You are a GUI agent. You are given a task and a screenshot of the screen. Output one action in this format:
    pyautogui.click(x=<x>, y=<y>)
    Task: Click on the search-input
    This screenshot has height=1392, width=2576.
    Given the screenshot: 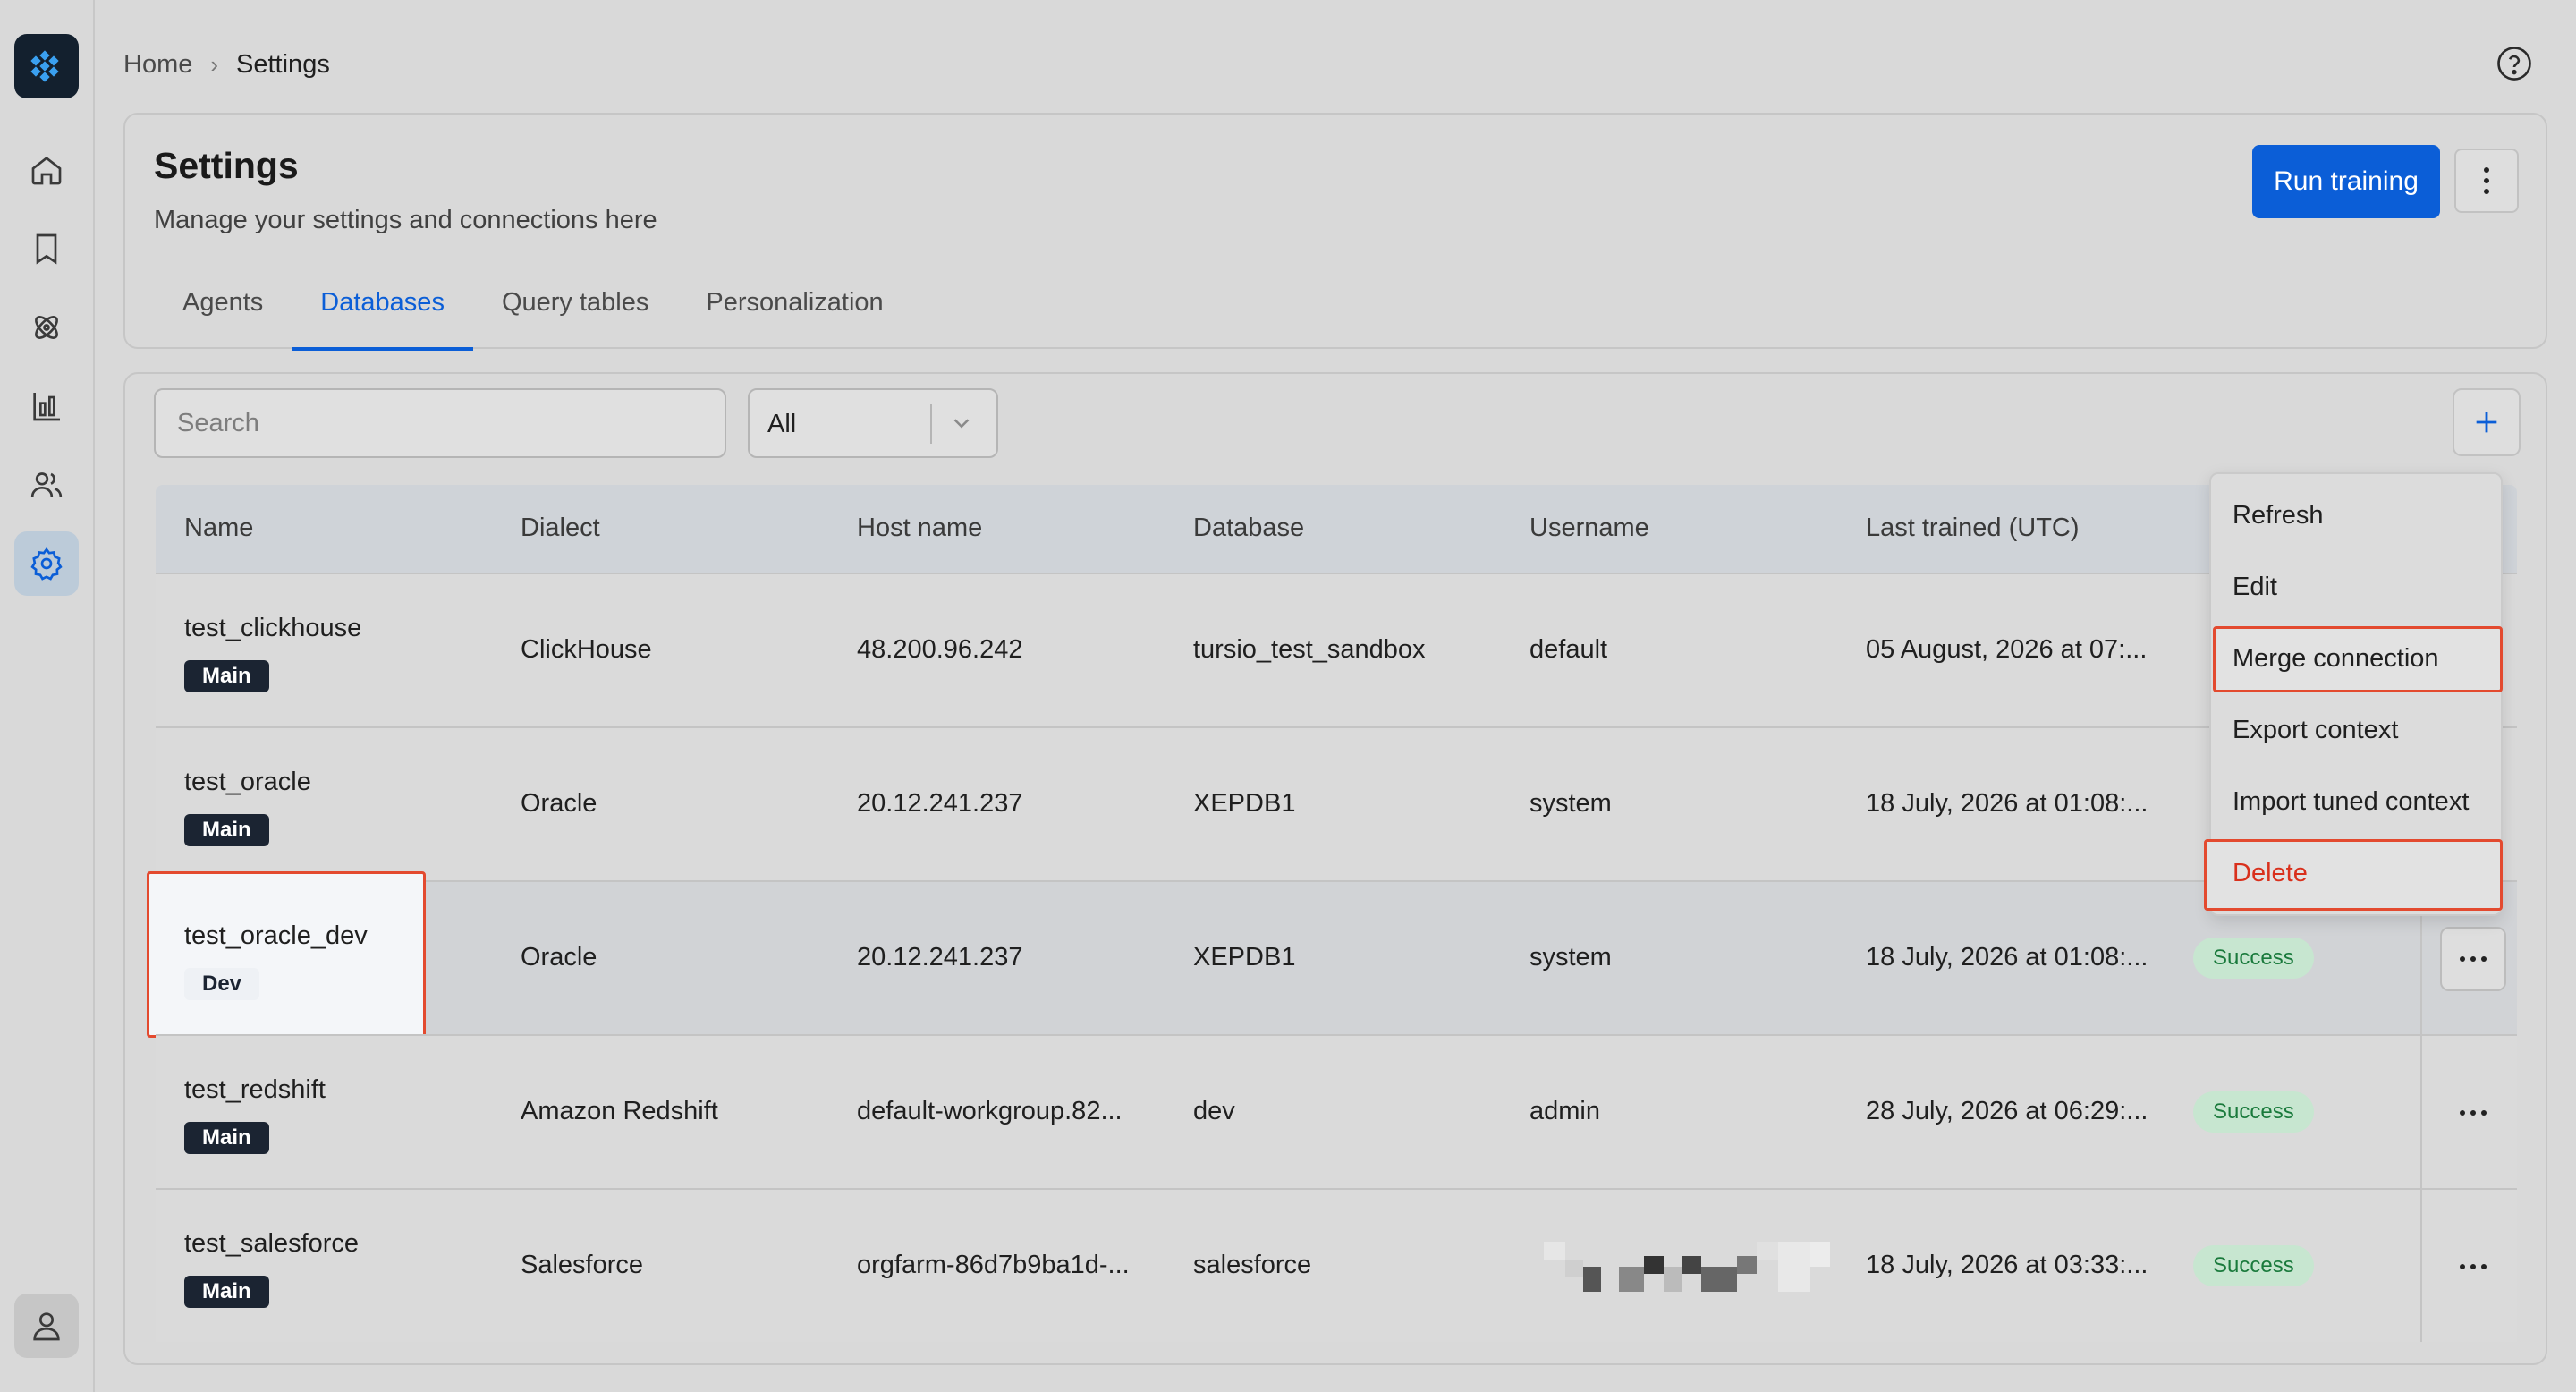 What is the action you would take?
    pyautogui.click(x=440, y=423)
    